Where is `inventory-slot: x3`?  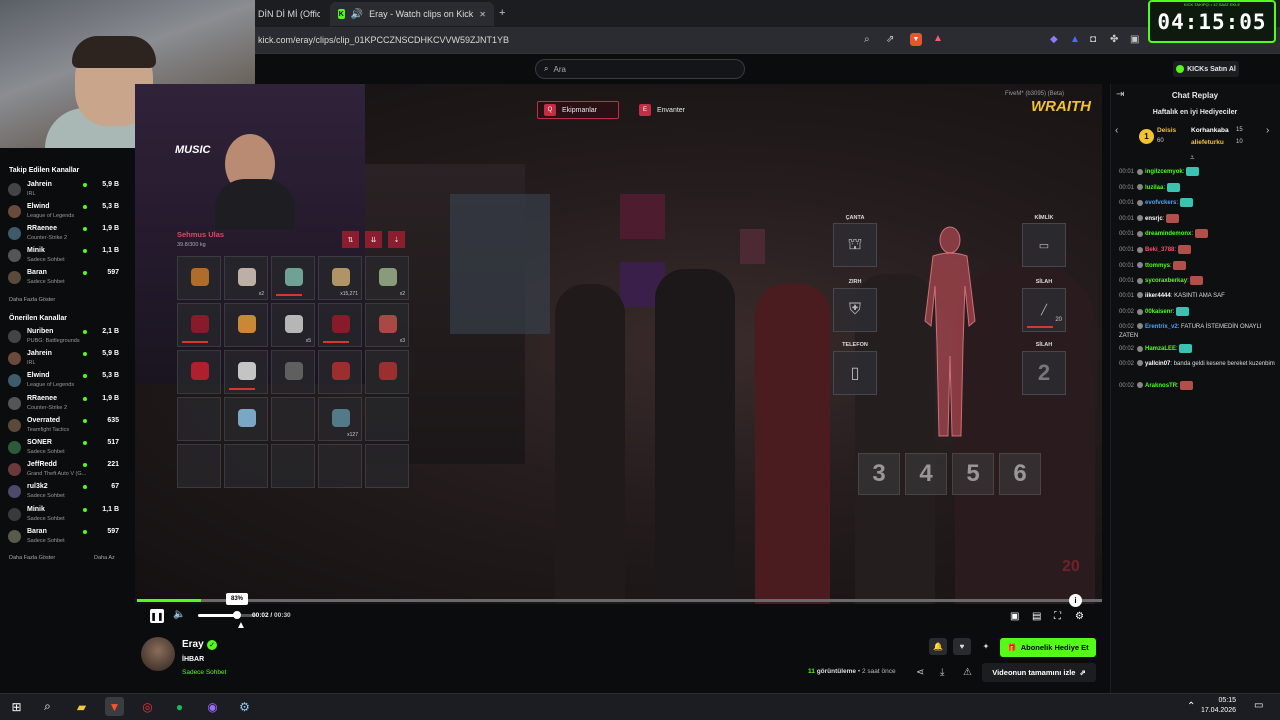
inventory-slot: x3 is located at coordinates (387, 325).